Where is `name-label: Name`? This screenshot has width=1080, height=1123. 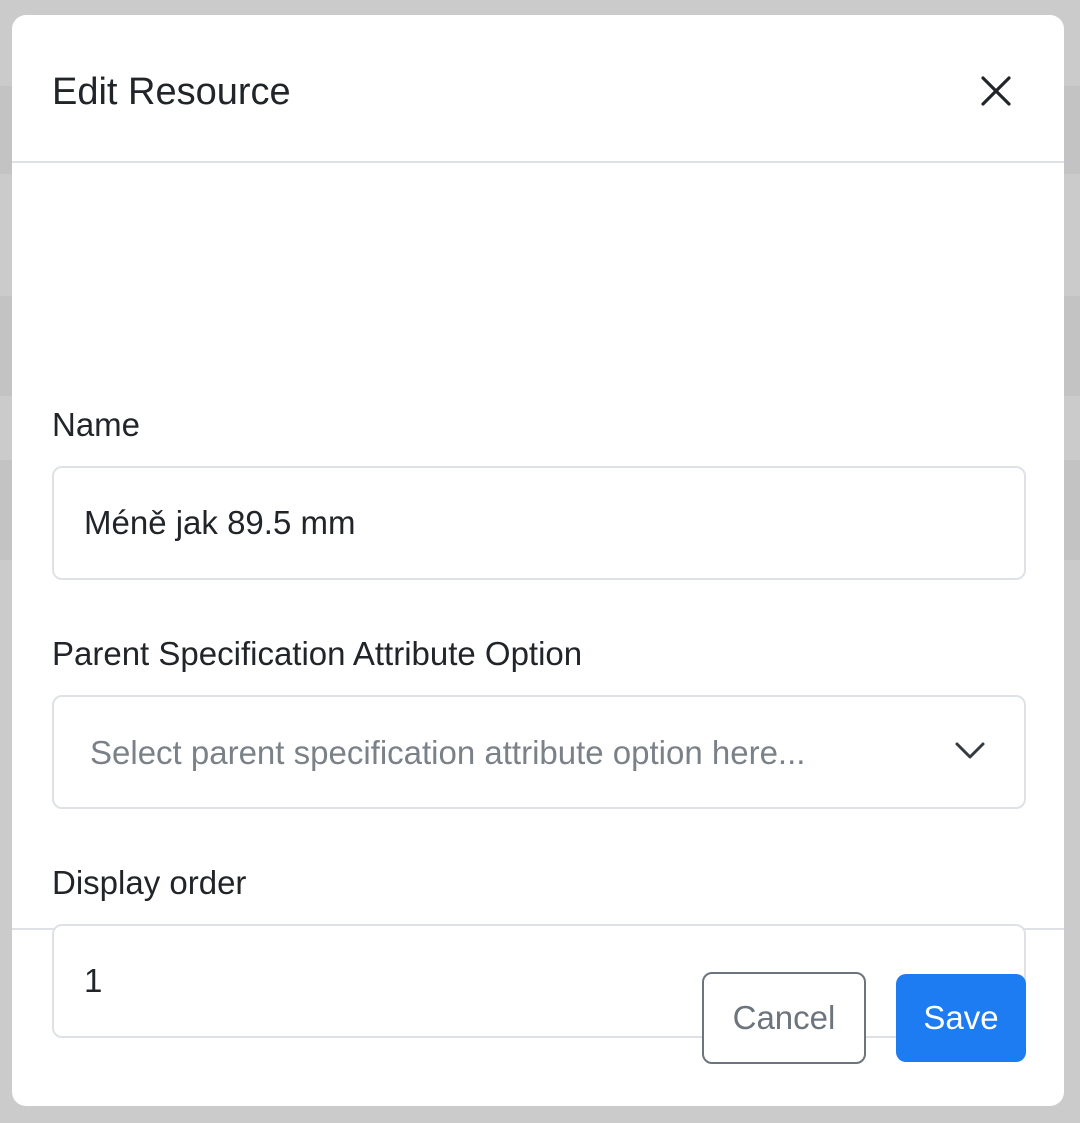
name-label: Name is located at coordinates (96, 424).